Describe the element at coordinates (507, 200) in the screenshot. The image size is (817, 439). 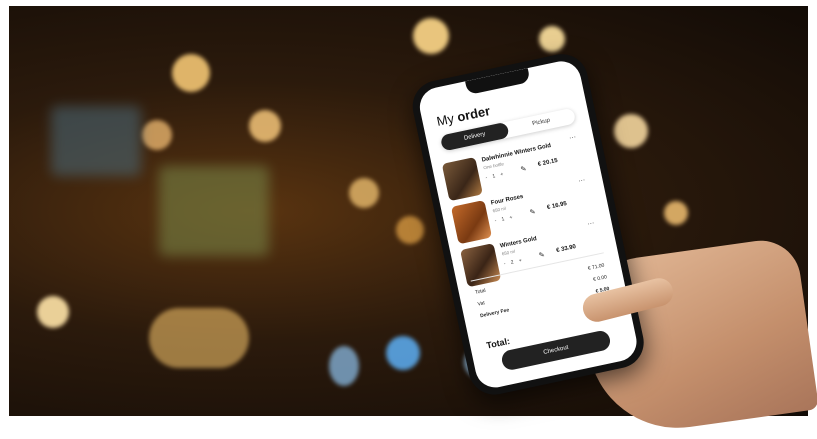
I see `item-name: Four Roses` at that location.